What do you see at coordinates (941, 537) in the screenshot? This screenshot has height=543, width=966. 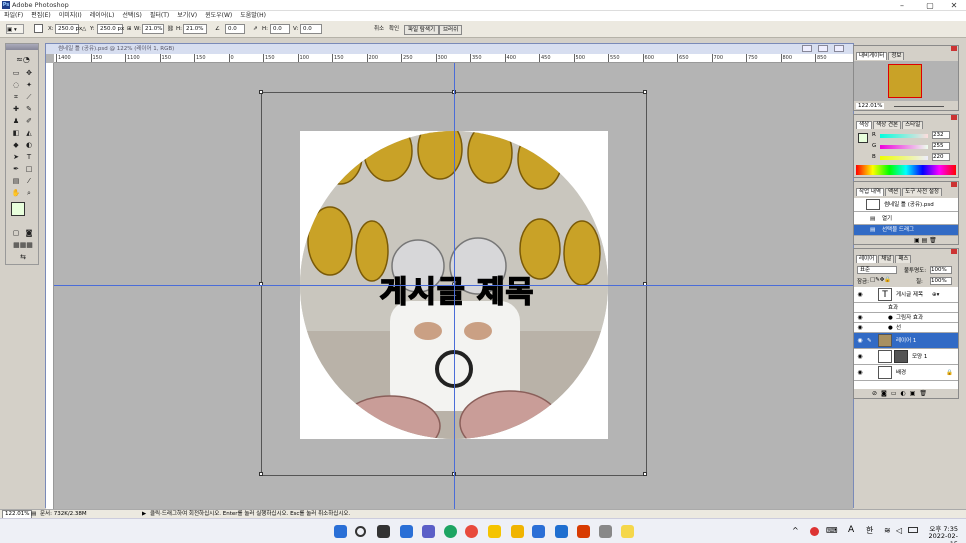 I see `clock-date: 2022-02-15` at bounding box center [941, 537].